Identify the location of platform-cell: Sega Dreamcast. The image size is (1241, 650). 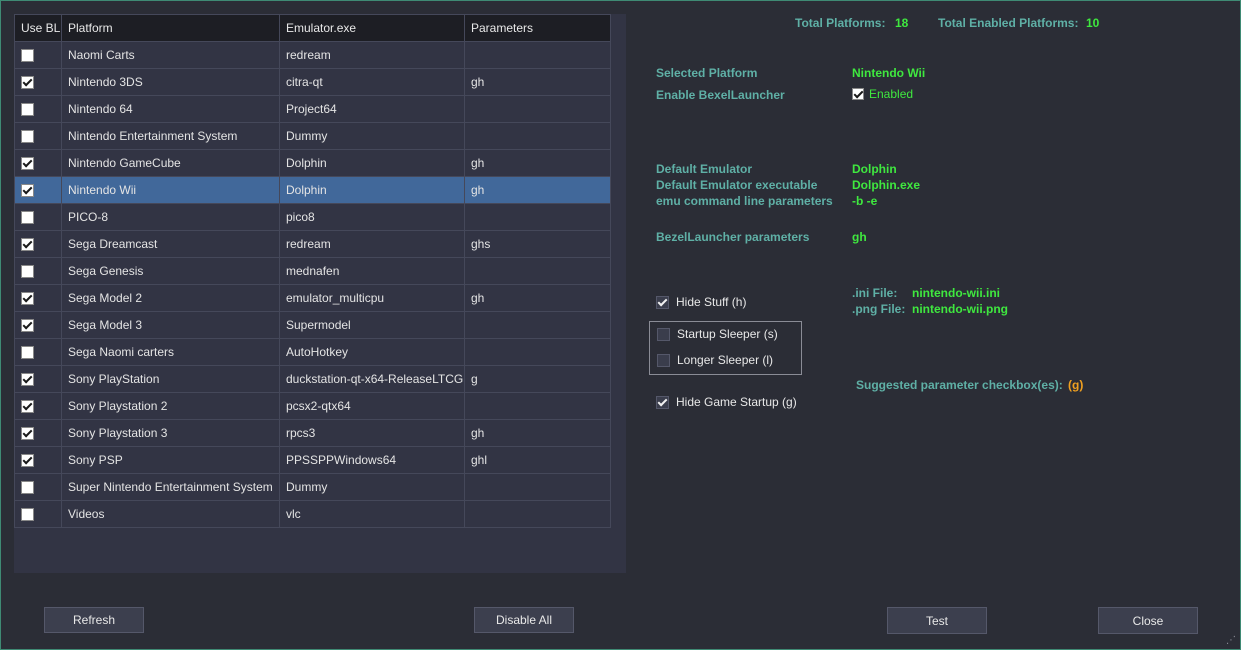
(170, 244).